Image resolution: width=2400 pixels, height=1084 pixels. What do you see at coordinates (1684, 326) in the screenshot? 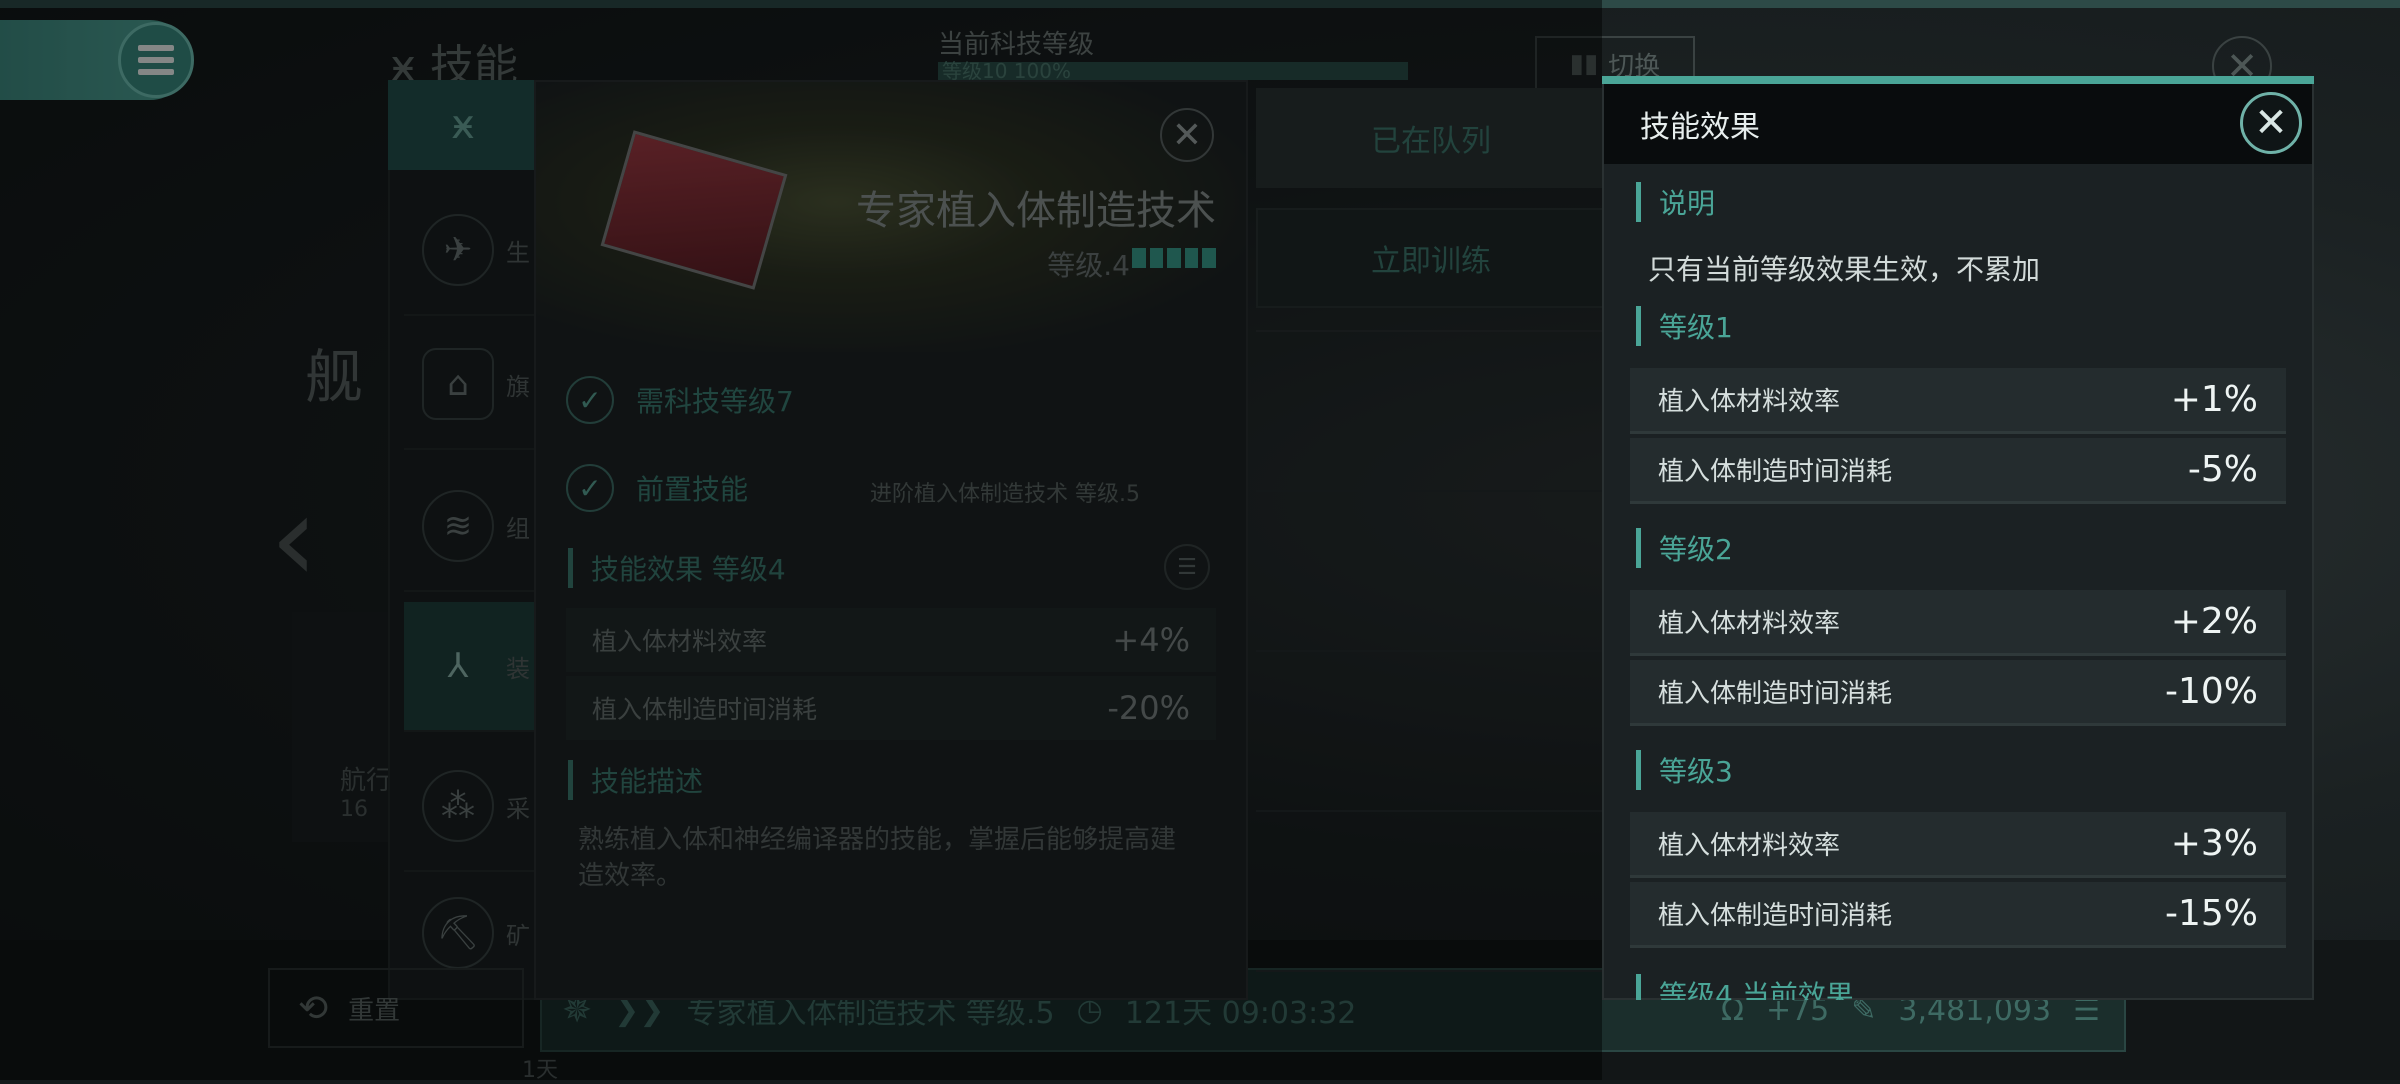
I see `level-header: 等级1` at bounding box center [1684, 326].